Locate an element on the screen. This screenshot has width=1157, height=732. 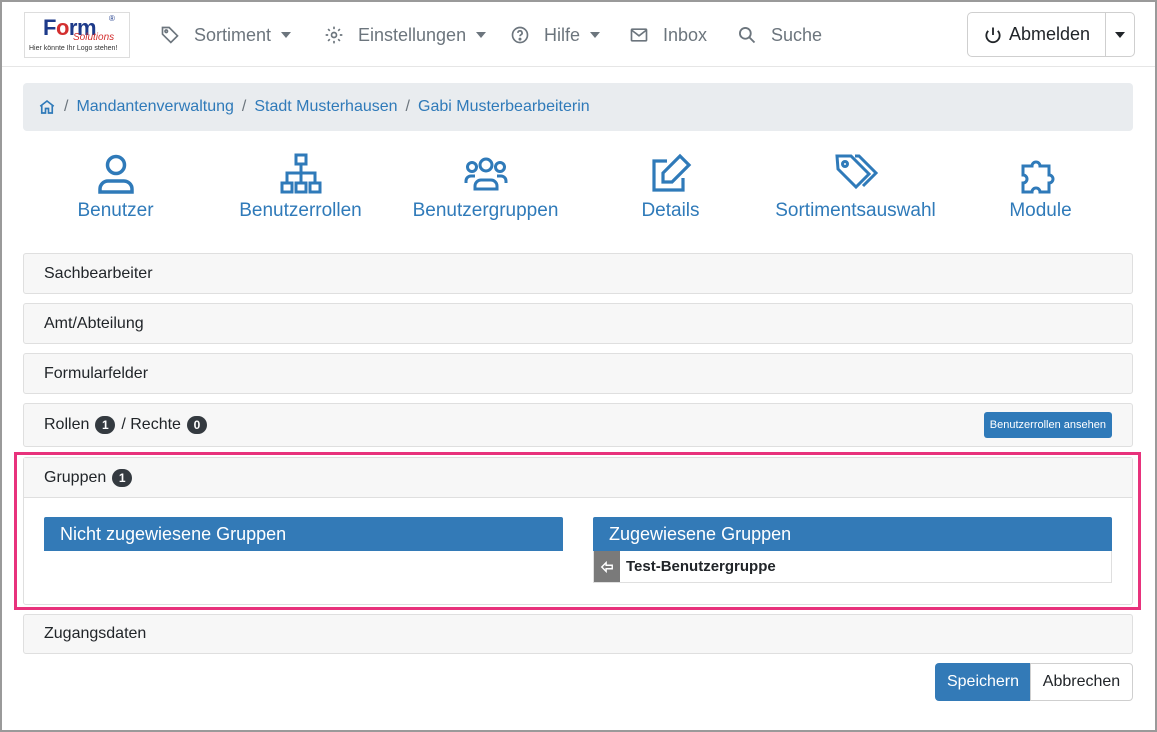
nav-inbox: Inbox is located at coordinates (668, 35).